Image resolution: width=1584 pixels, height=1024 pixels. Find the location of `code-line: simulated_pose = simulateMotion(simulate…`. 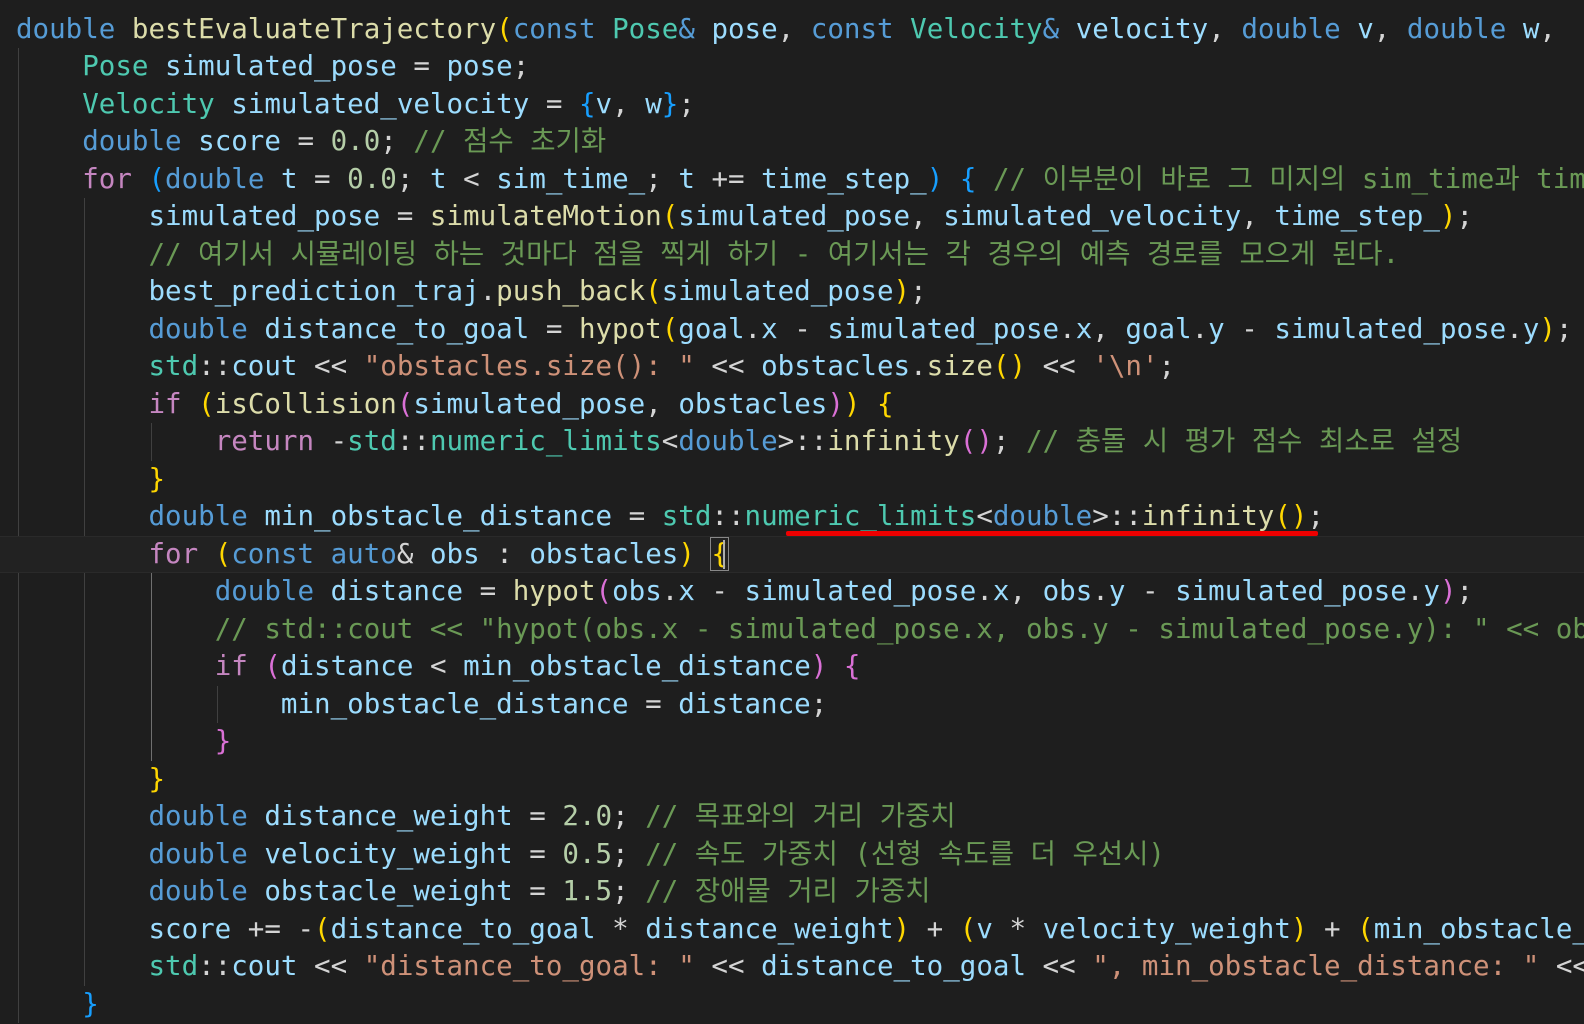

code-line: simulated_pose = simulateMotion(simulate… is located at coordinates (744, 217).